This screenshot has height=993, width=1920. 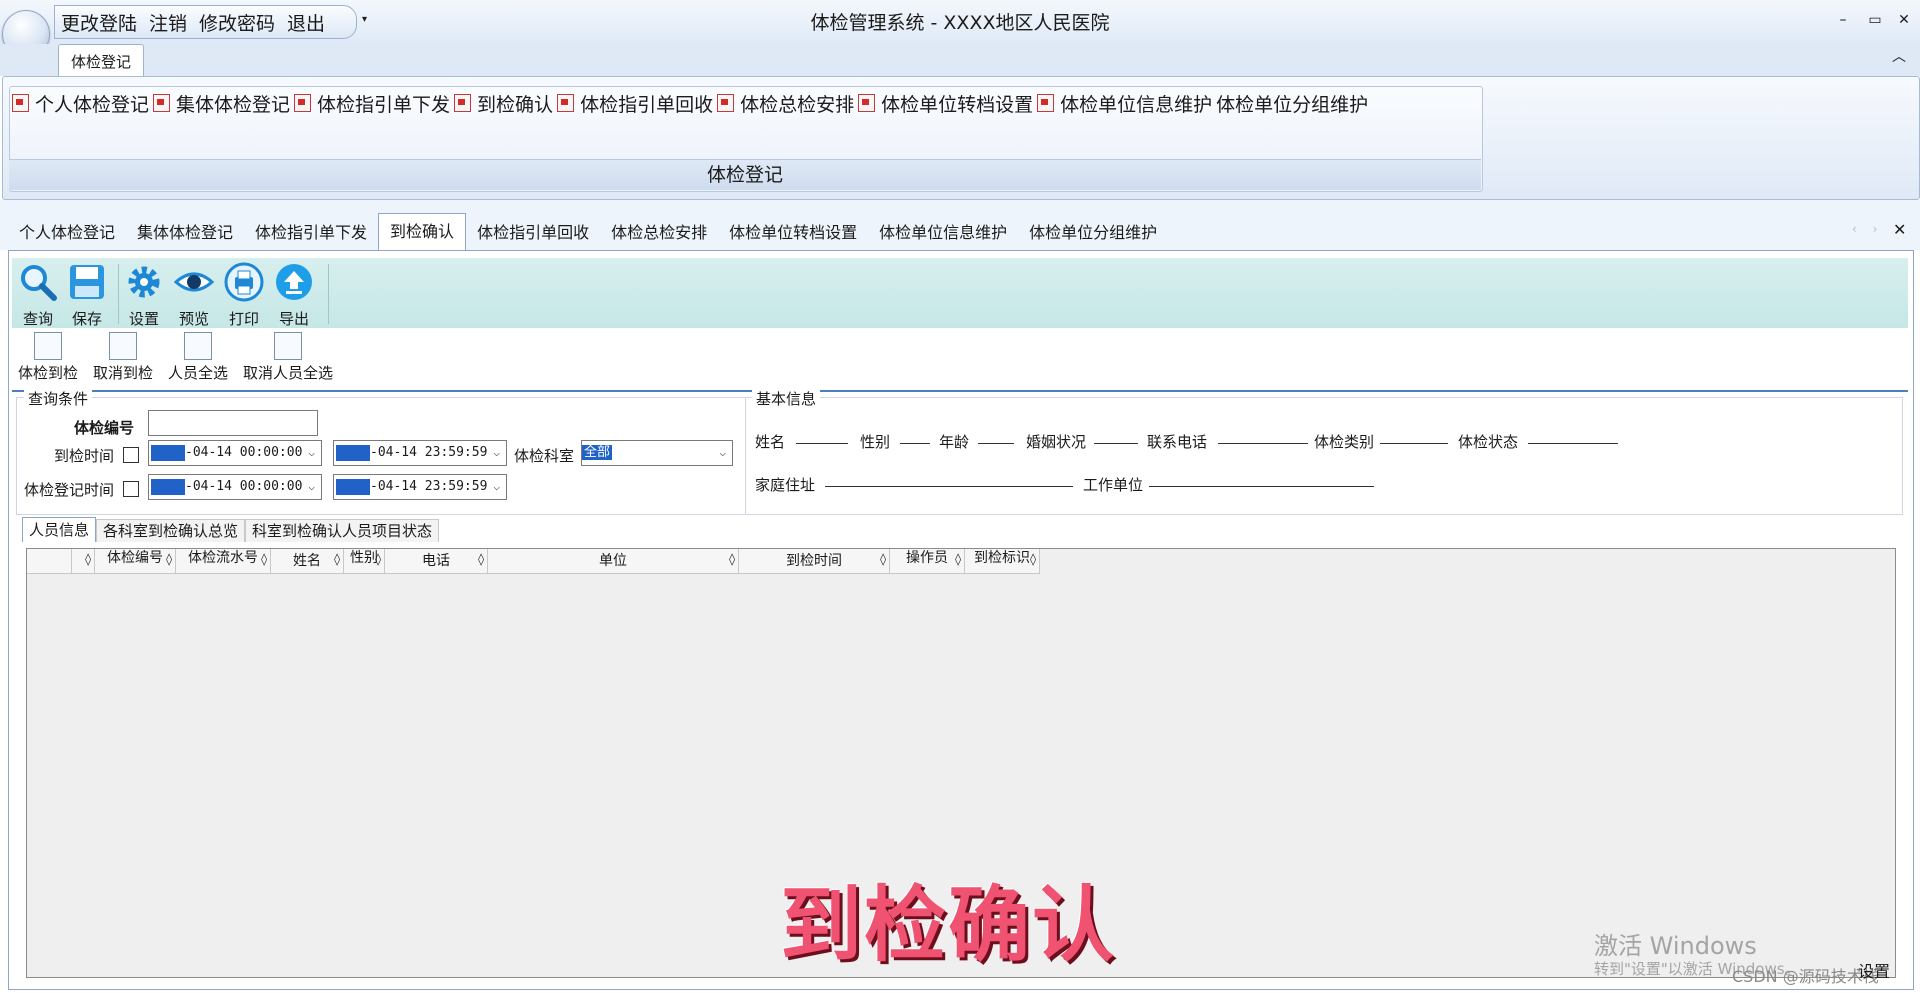 I want to click on tab-final-exam-arrangement: 体检总检安排, so click(x=659, y=233).